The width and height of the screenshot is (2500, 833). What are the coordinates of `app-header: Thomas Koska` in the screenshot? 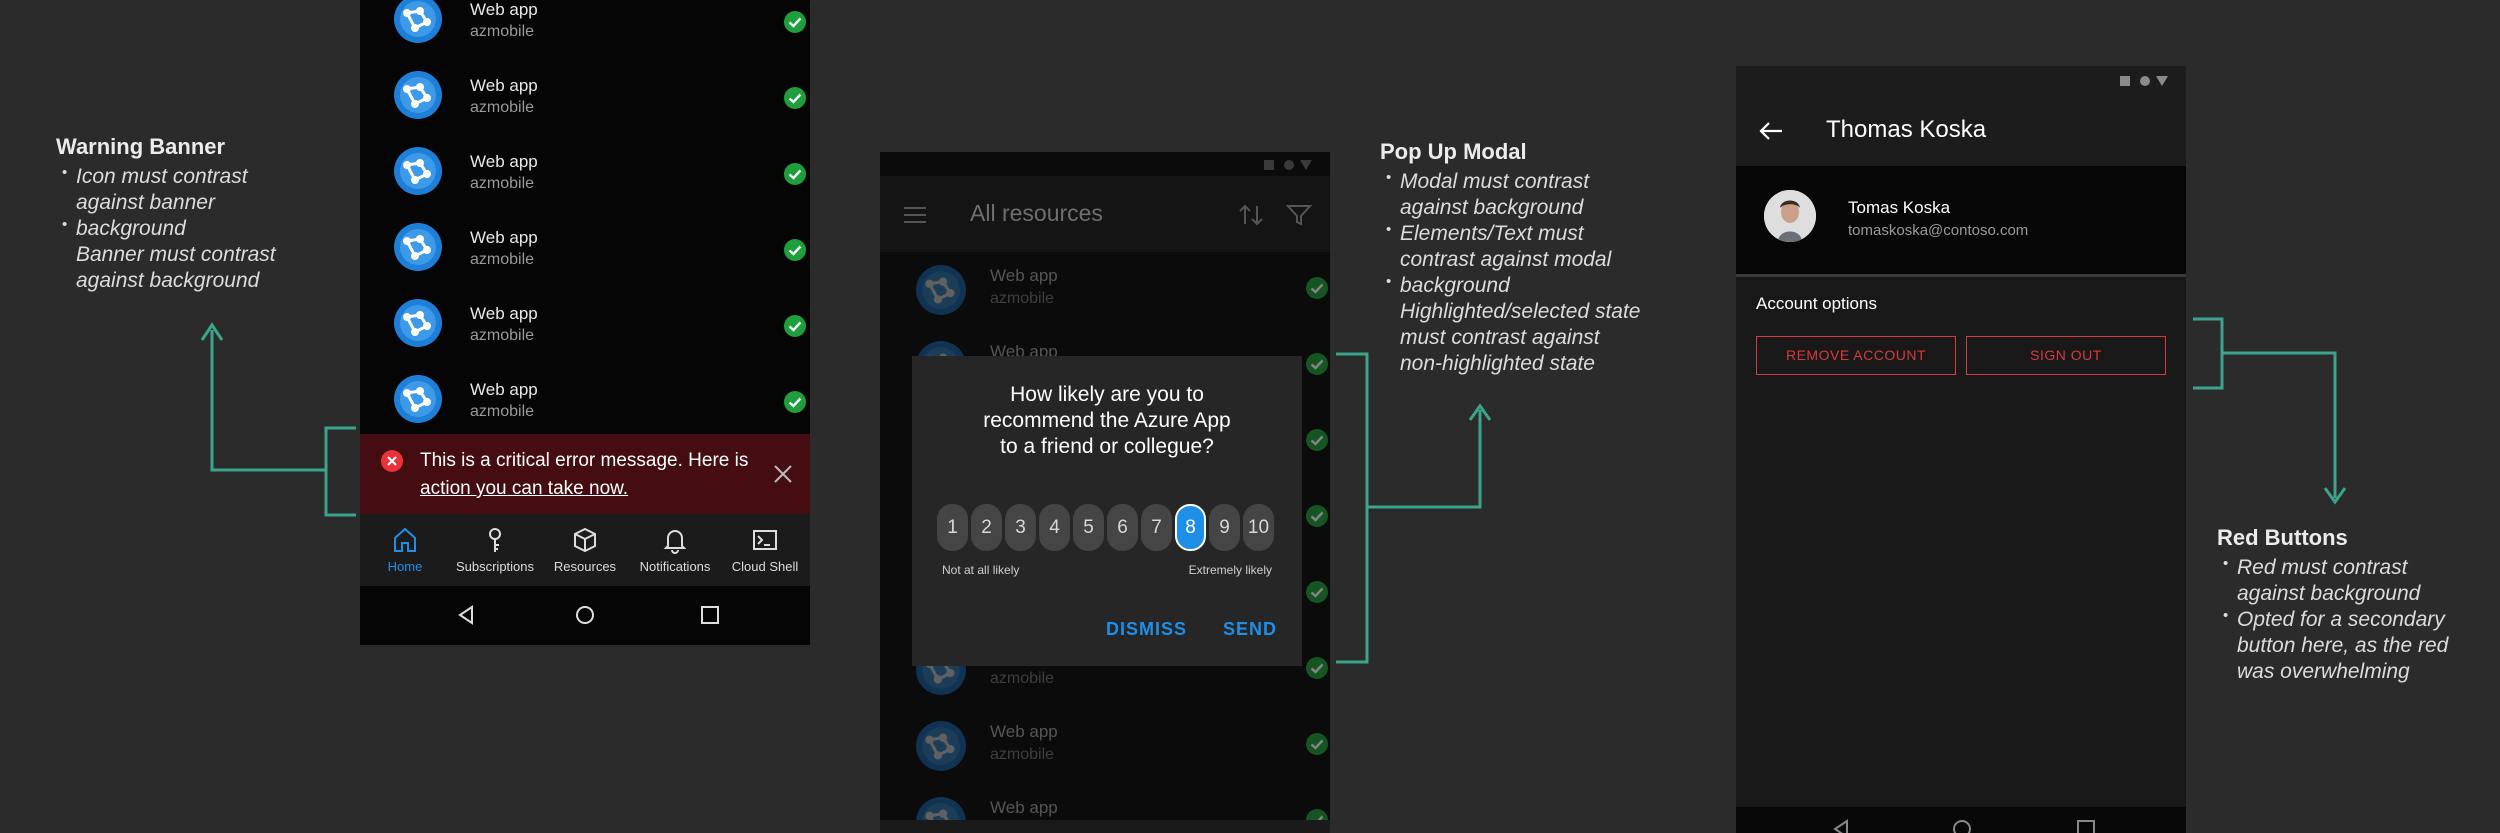 It's located at (1961, 131).